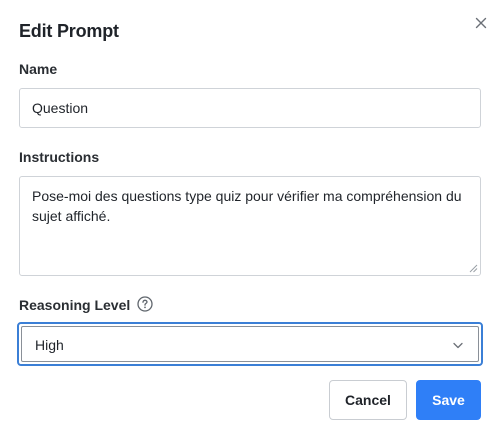 This screenshot has width=503, height=441. I want to click on close-icon, so click(481, 23).